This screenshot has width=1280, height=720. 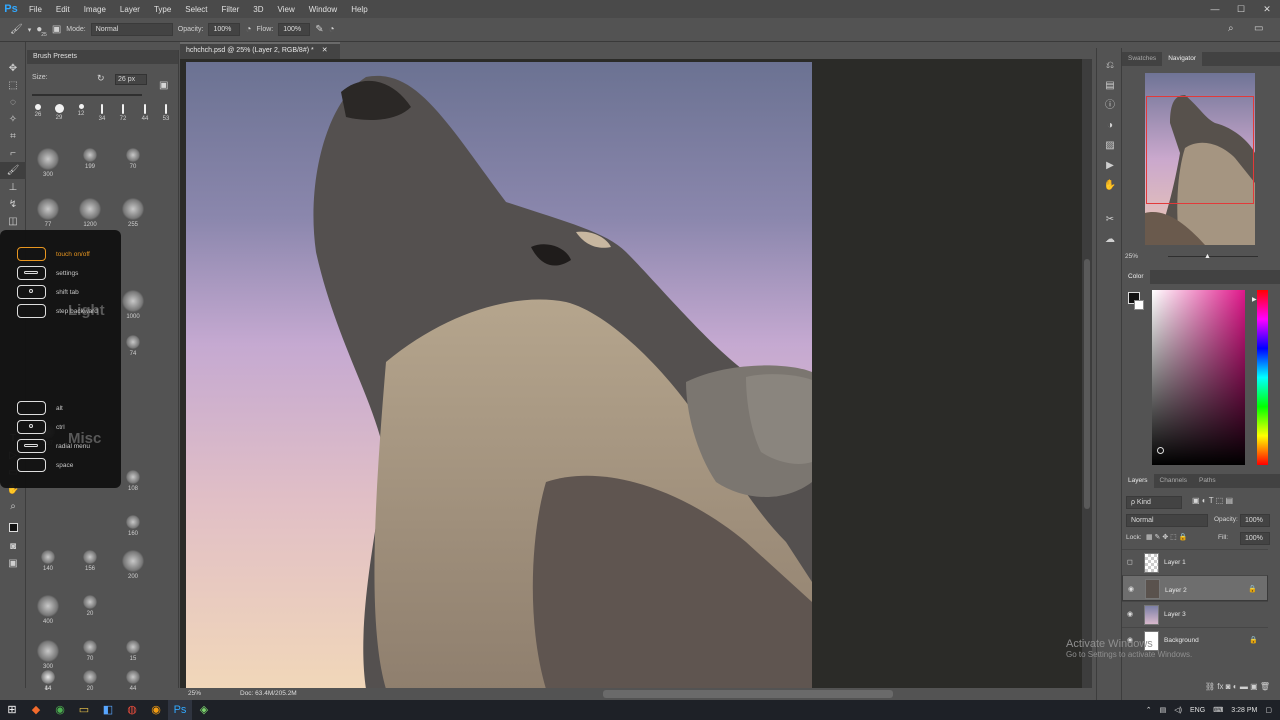 What do you see at coordinates (131, 29) in the screenshot?
I see `mode-select: Normal` at bounding box center [131, 29].